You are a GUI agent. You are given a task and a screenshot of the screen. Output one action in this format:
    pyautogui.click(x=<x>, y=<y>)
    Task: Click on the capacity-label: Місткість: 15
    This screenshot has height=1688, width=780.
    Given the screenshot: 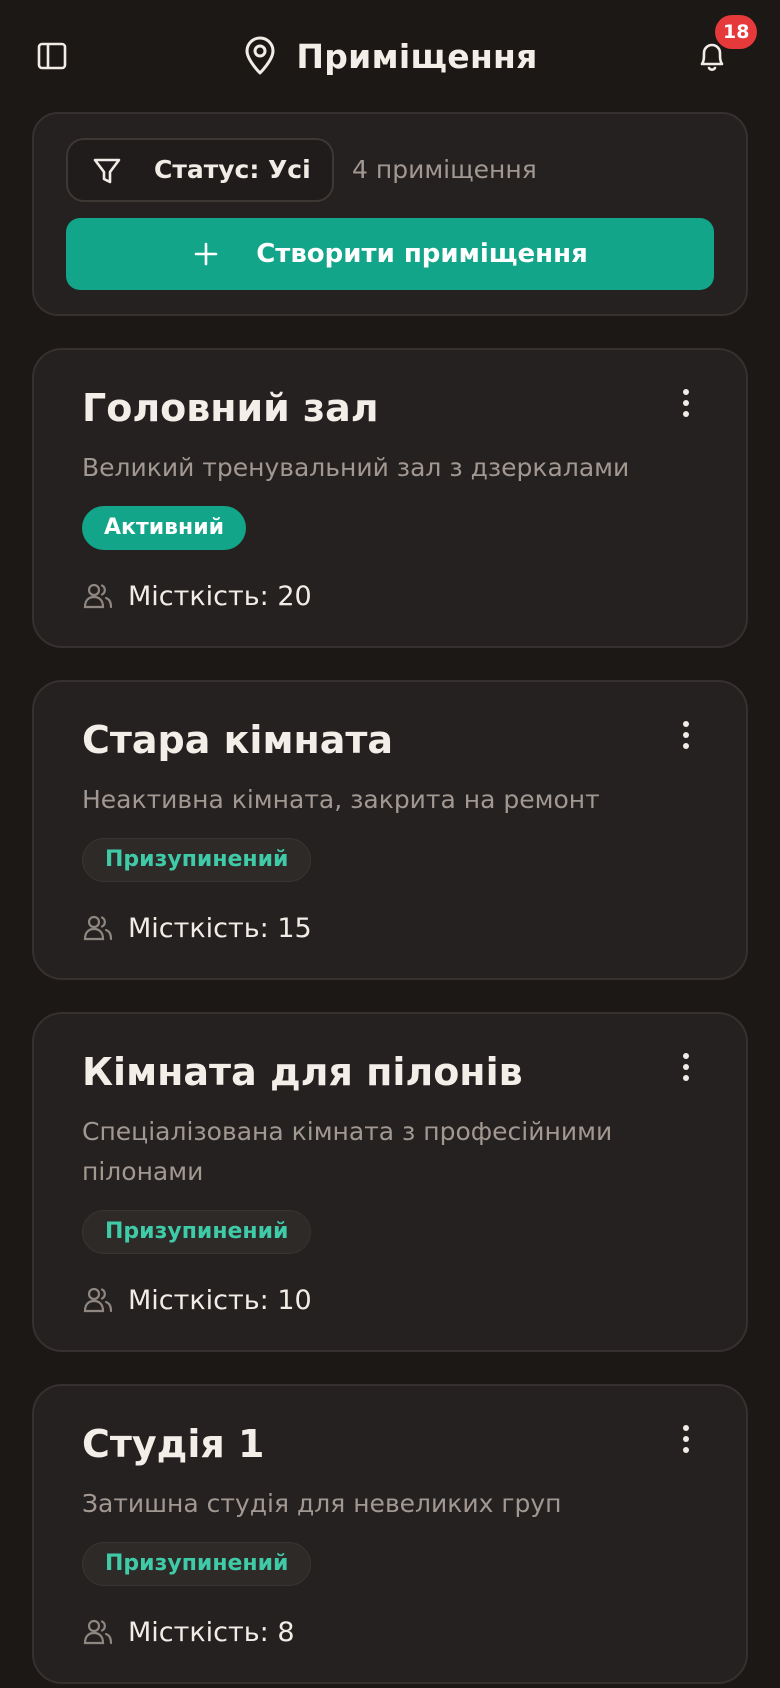 What is the action you would take?
    pyautogui.click(x=220, y=928)
    